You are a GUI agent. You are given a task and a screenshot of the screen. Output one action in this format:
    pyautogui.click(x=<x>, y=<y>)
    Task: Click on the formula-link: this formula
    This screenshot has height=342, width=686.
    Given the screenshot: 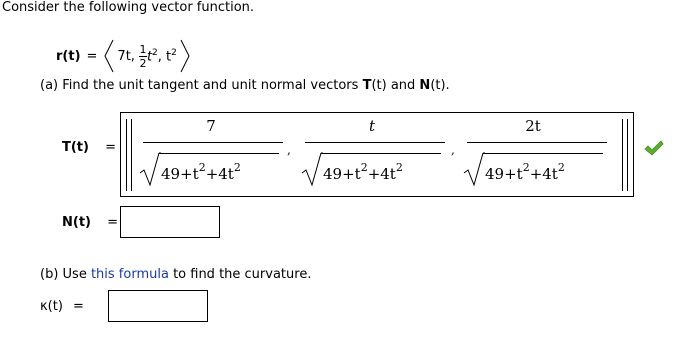 What is the action you would take?
    pyautogui.click(x=130, y=274)
    